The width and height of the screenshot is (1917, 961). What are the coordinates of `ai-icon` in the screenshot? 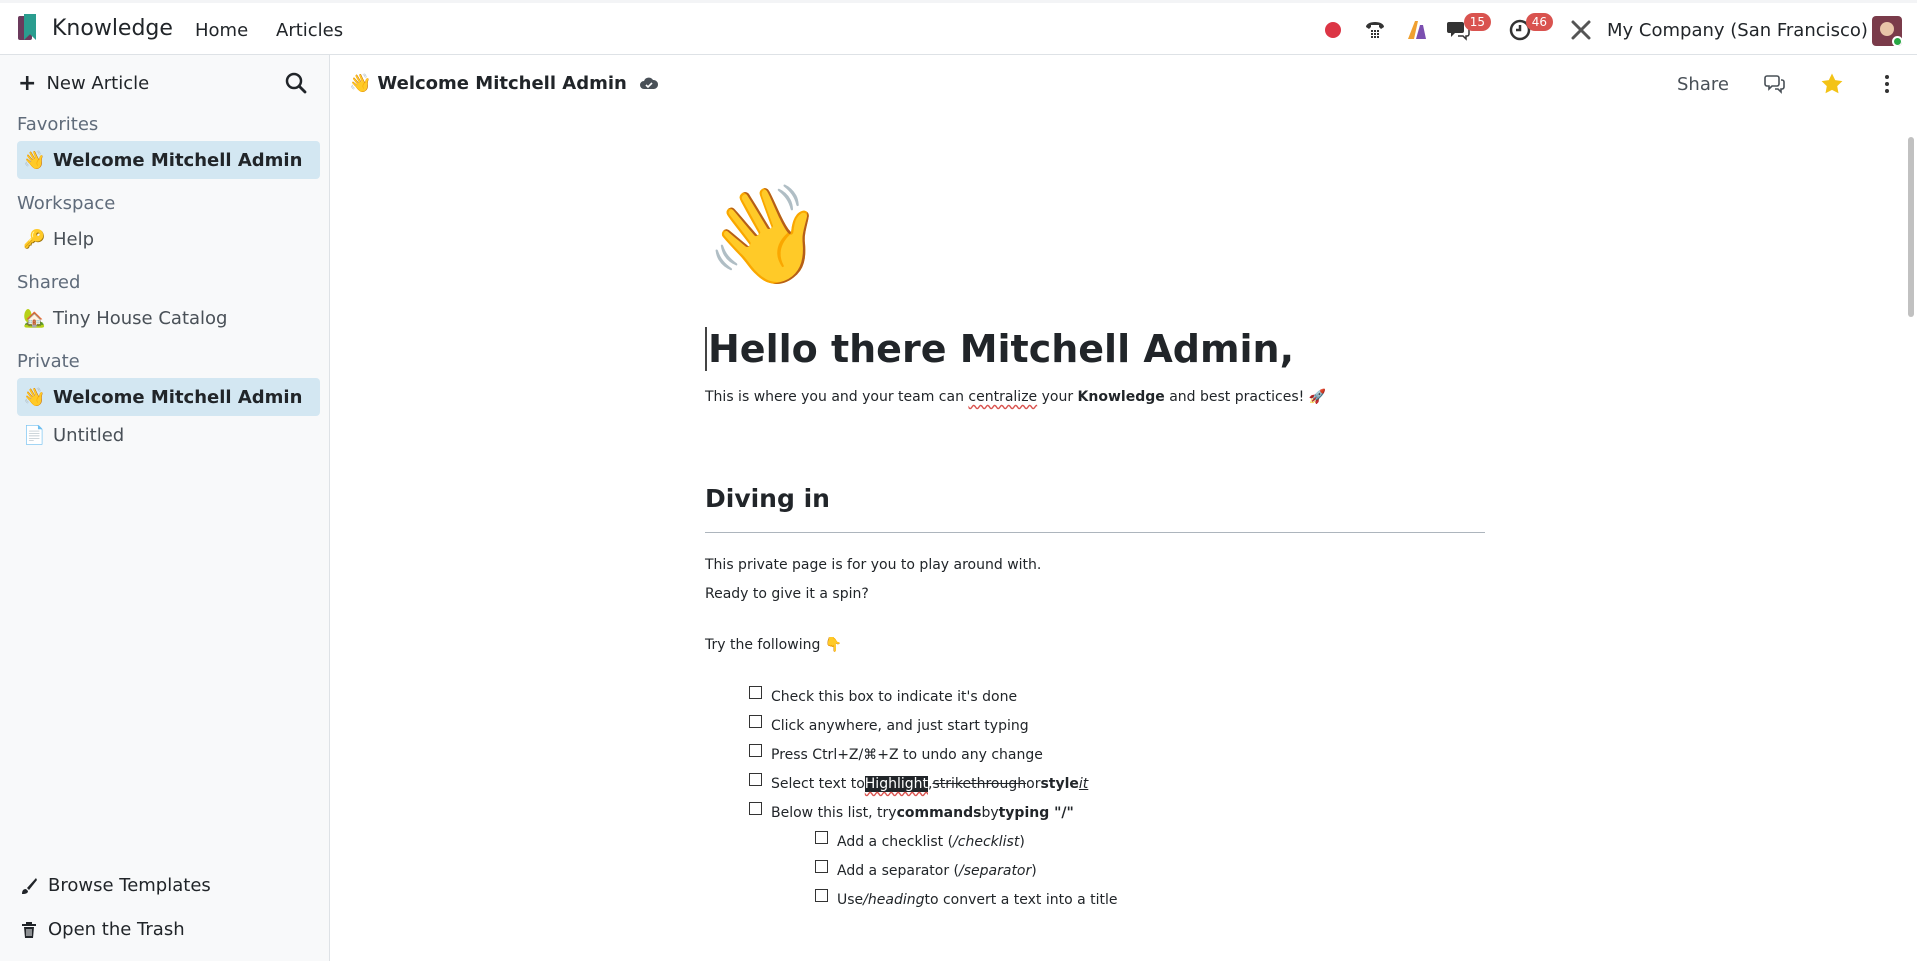 It's located at (1417, 30).